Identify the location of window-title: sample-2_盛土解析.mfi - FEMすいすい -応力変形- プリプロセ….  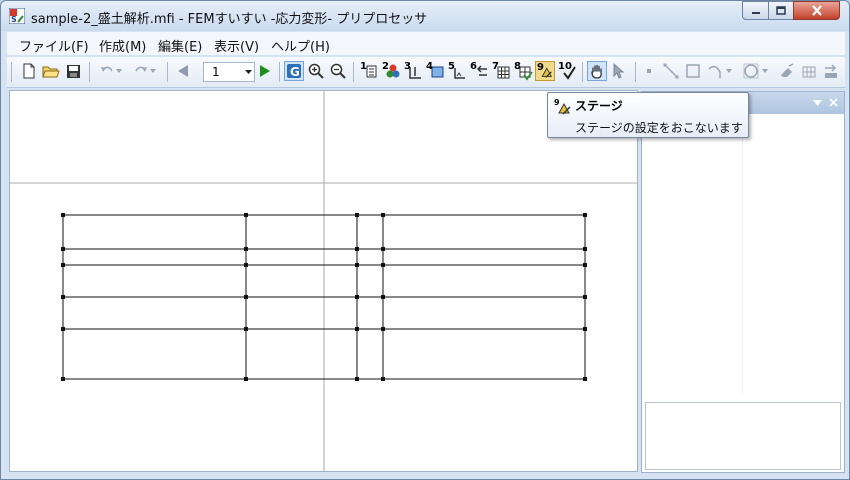
(229, 19).